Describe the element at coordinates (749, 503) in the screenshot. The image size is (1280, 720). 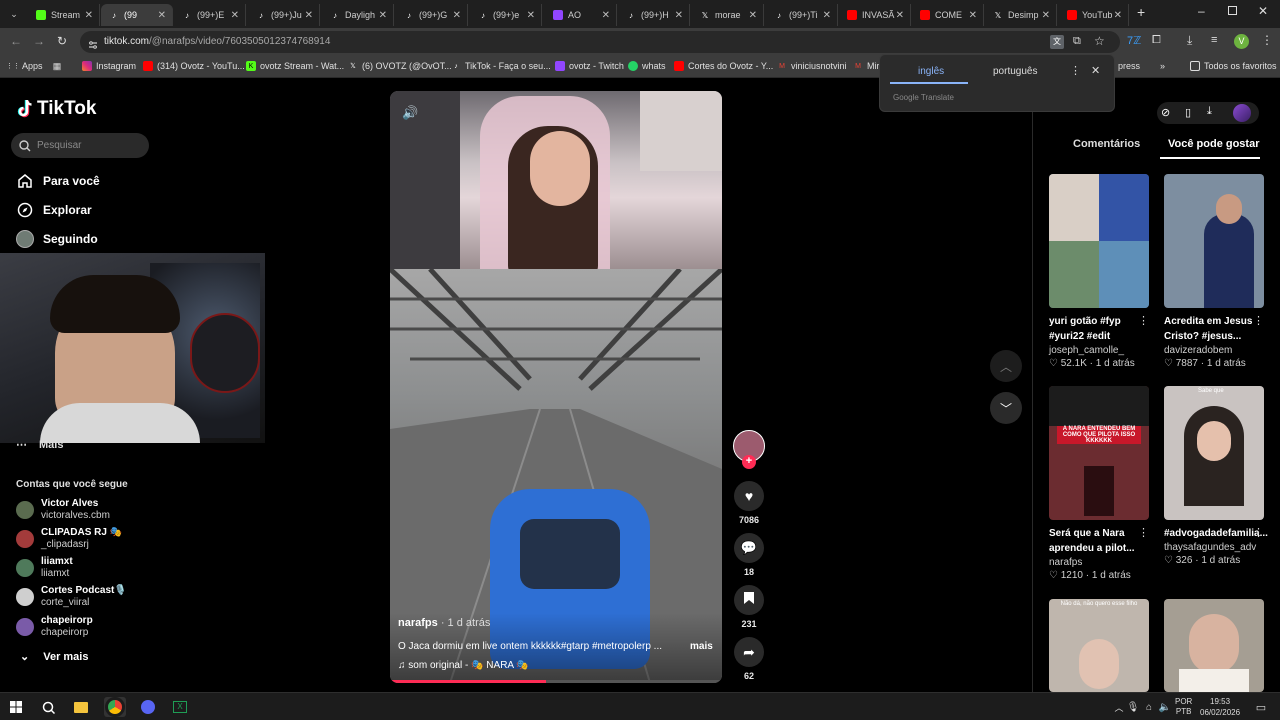
I see `like-action: ♥ 7086` at that location.